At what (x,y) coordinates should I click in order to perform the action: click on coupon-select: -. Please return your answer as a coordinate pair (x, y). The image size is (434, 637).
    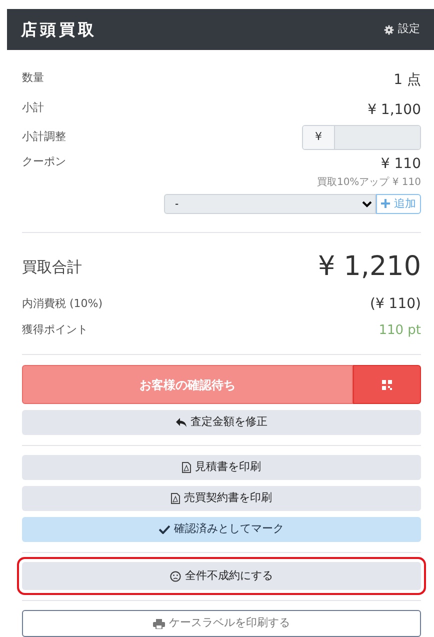
    Looking at the image, I should click on (270, 204).